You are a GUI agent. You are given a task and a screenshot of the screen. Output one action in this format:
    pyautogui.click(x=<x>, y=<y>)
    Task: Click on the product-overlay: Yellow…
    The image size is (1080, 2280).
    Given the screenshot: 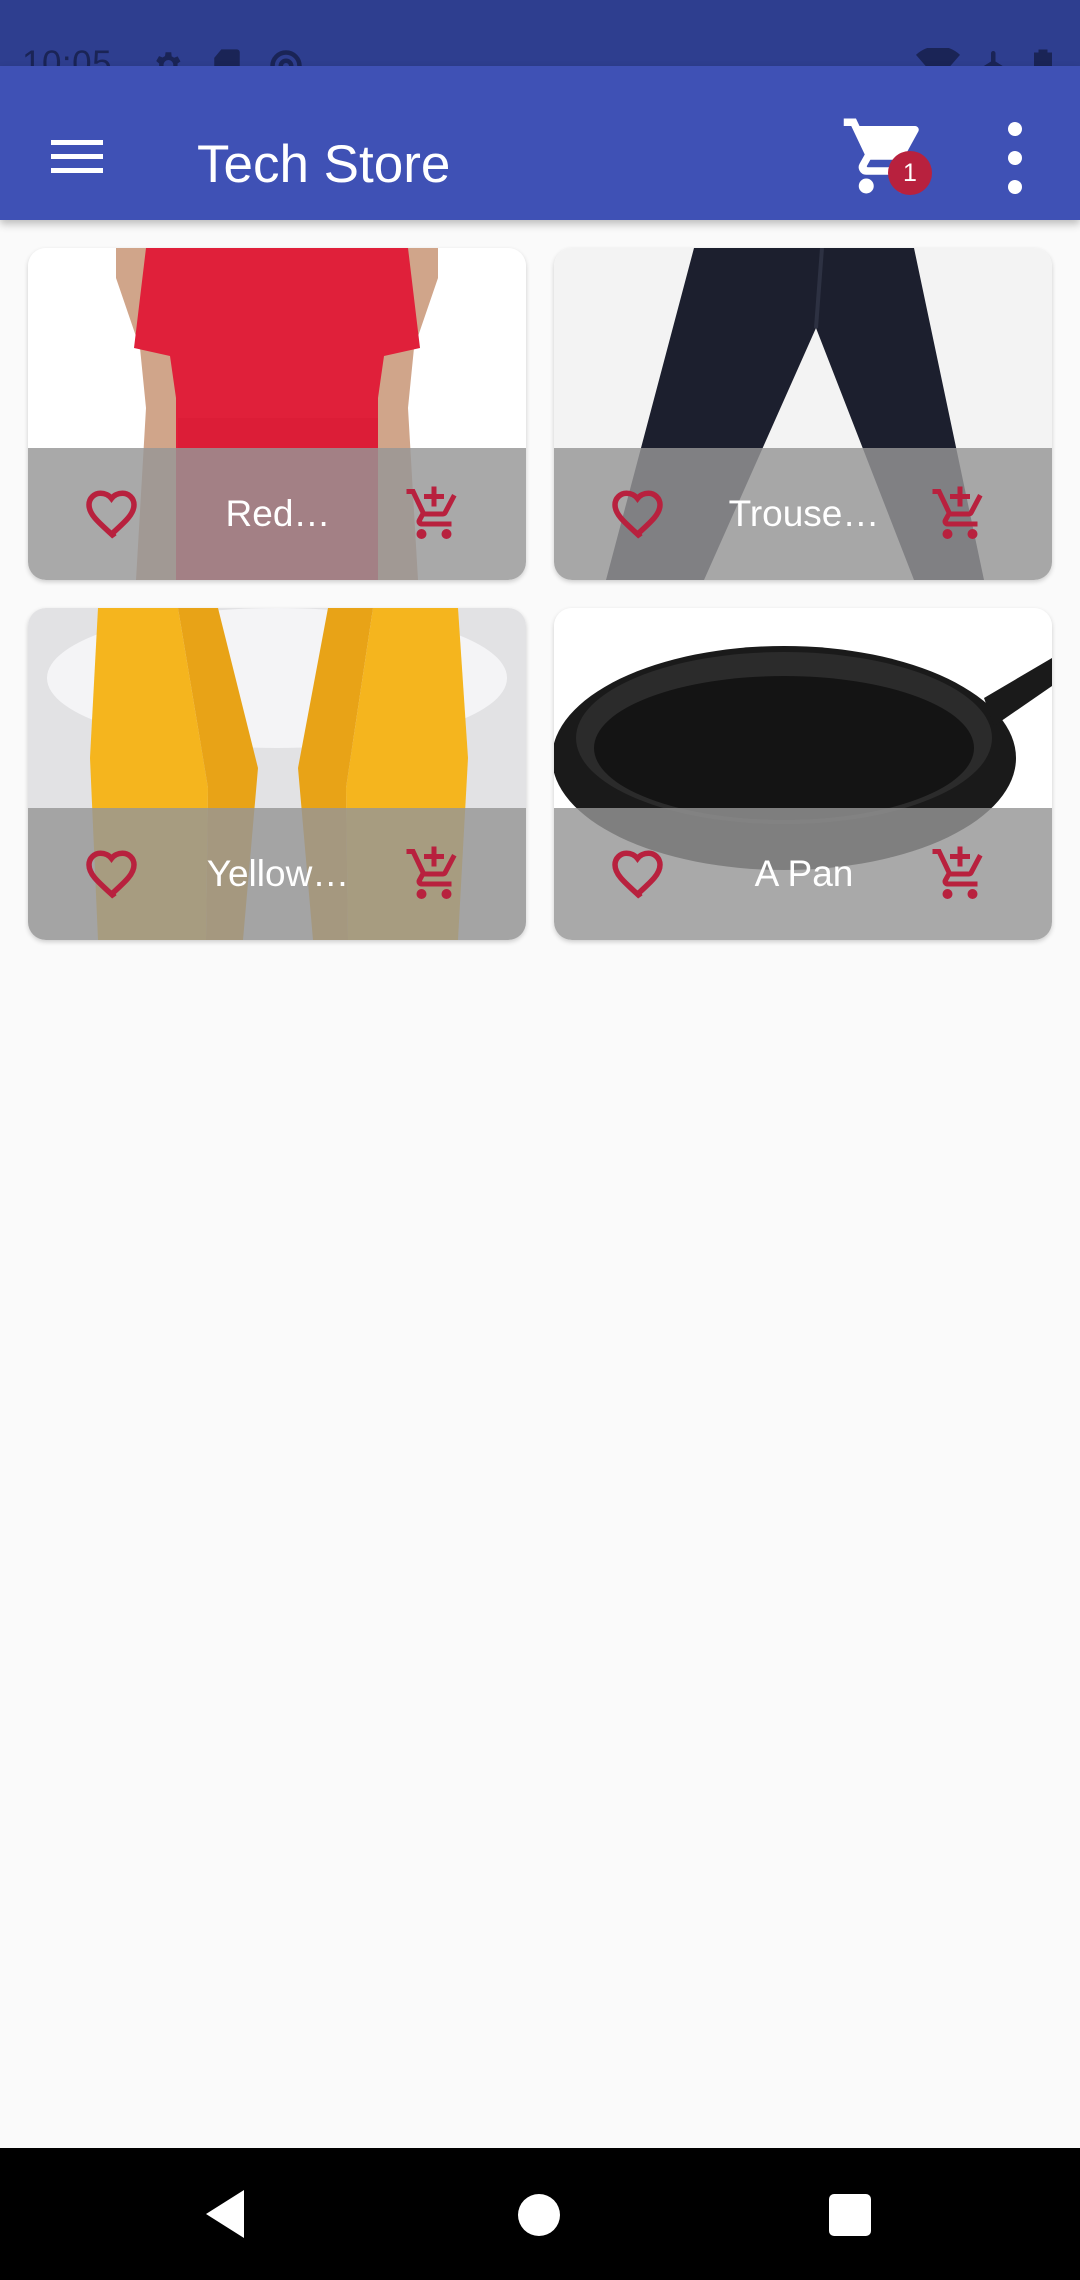 What is the action you would take?
    pyautogui.click(x=277, y=874)
    